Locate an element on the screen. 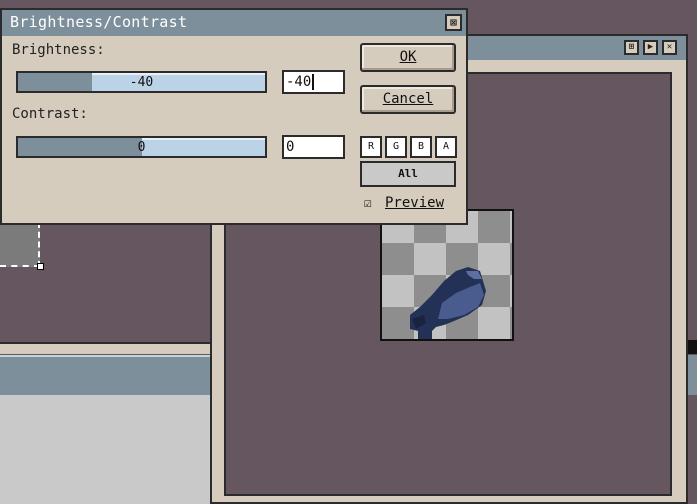 The image size is (697, 504). brightness-input-value: -40 is located at coordinates (299, 82).